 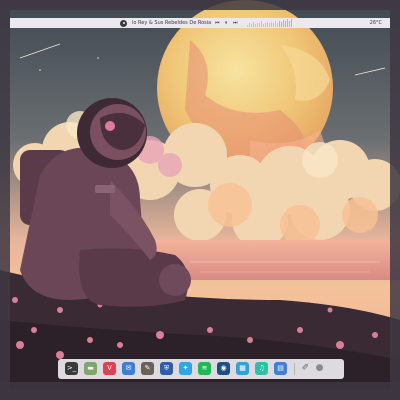 I want to click on document-icon: ▤, so click(x=280, y=368).